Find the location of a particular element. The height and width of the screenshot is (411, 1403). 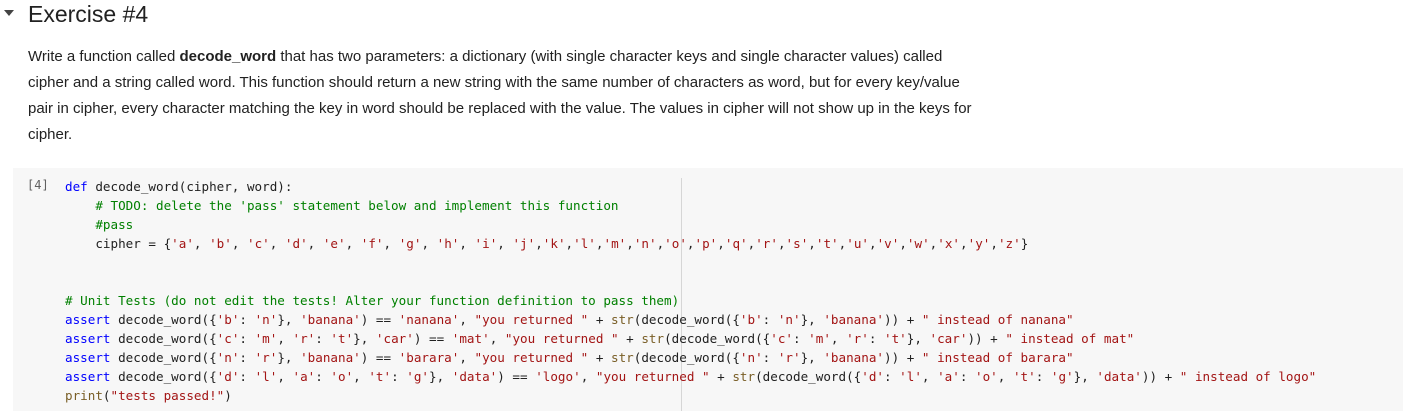

function-name-bold: decode_word is located at coordinates (228, 56).